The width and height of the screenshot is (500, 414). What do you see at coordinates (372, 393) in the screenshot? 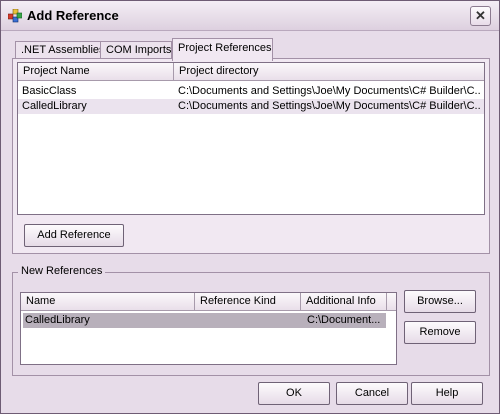
I see `cancel-button: Cancel` at bounding box center [372, 393].